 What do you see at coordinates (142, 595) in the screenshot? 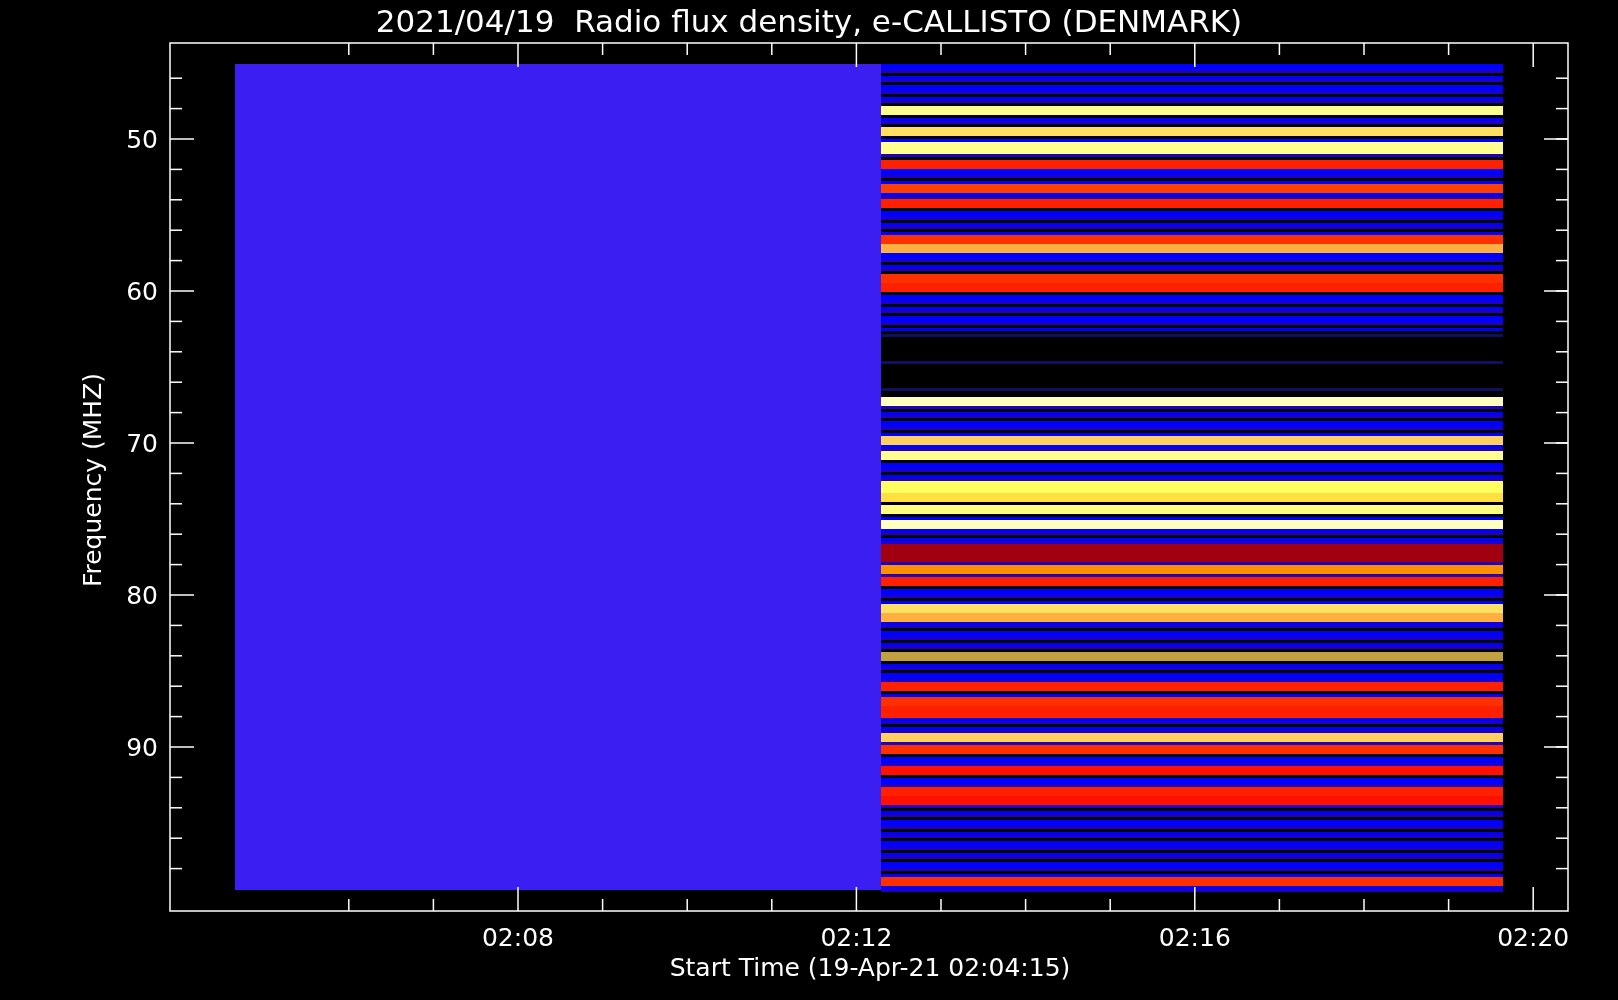
I see `y-tick-label: 80` at bounding box center [142, 595].